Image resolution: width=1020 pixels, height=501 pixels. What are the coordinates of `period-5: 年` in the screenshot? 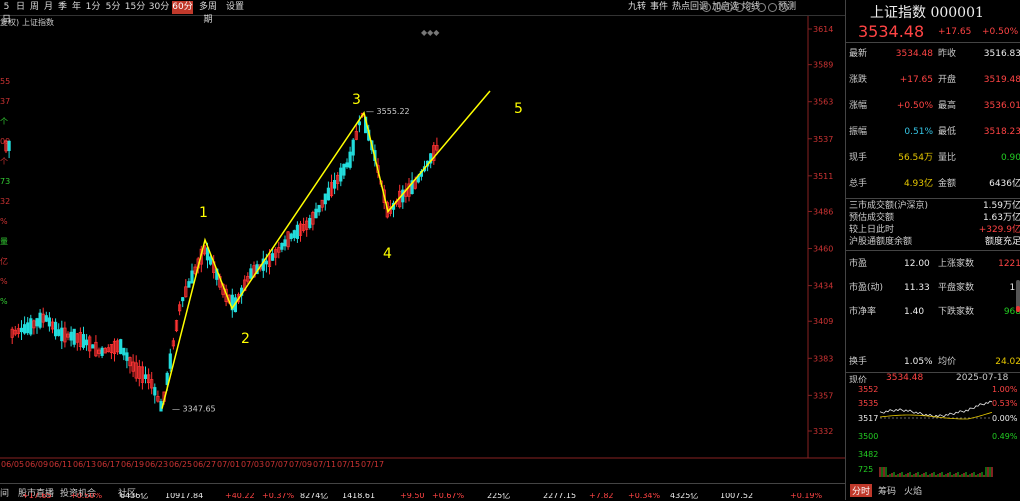 It's located at (76, 7).